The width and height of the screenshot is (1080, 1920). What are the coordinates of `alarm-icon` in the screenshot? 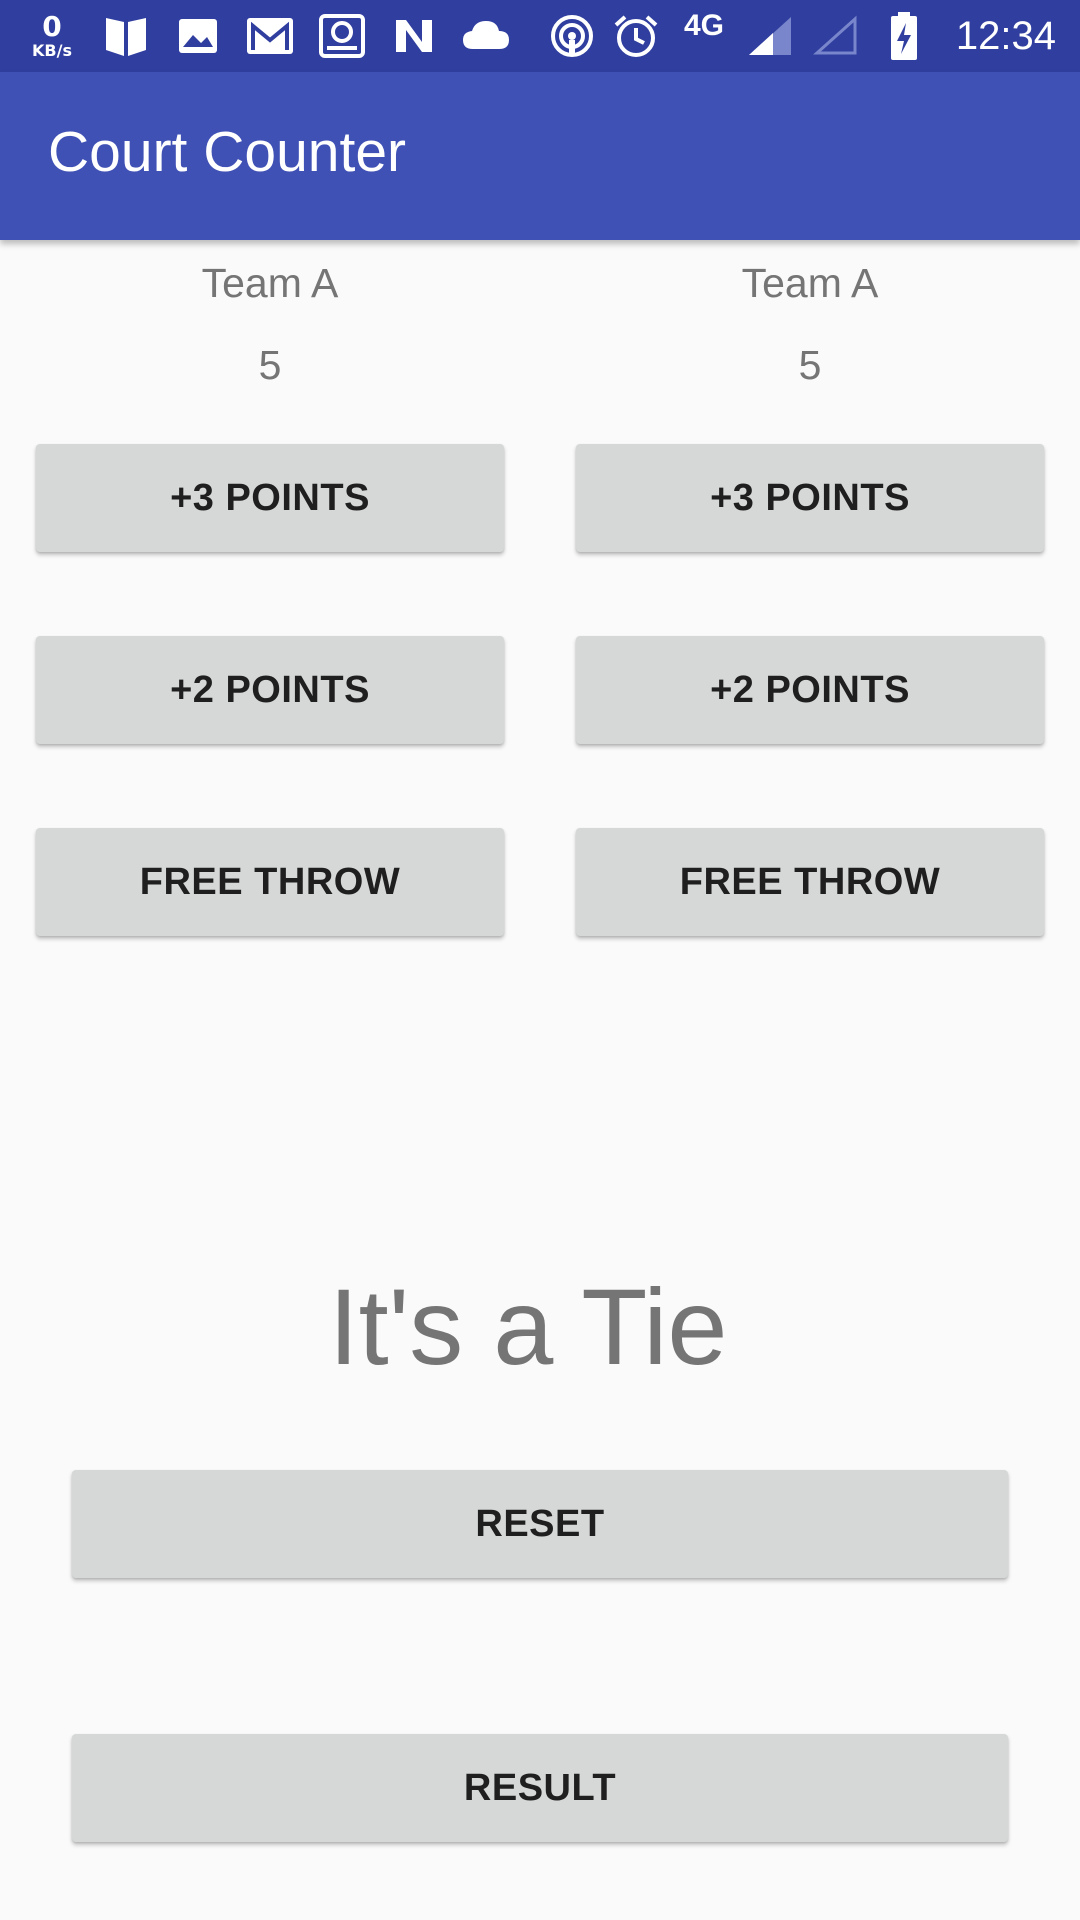 It's located at (636, 36).